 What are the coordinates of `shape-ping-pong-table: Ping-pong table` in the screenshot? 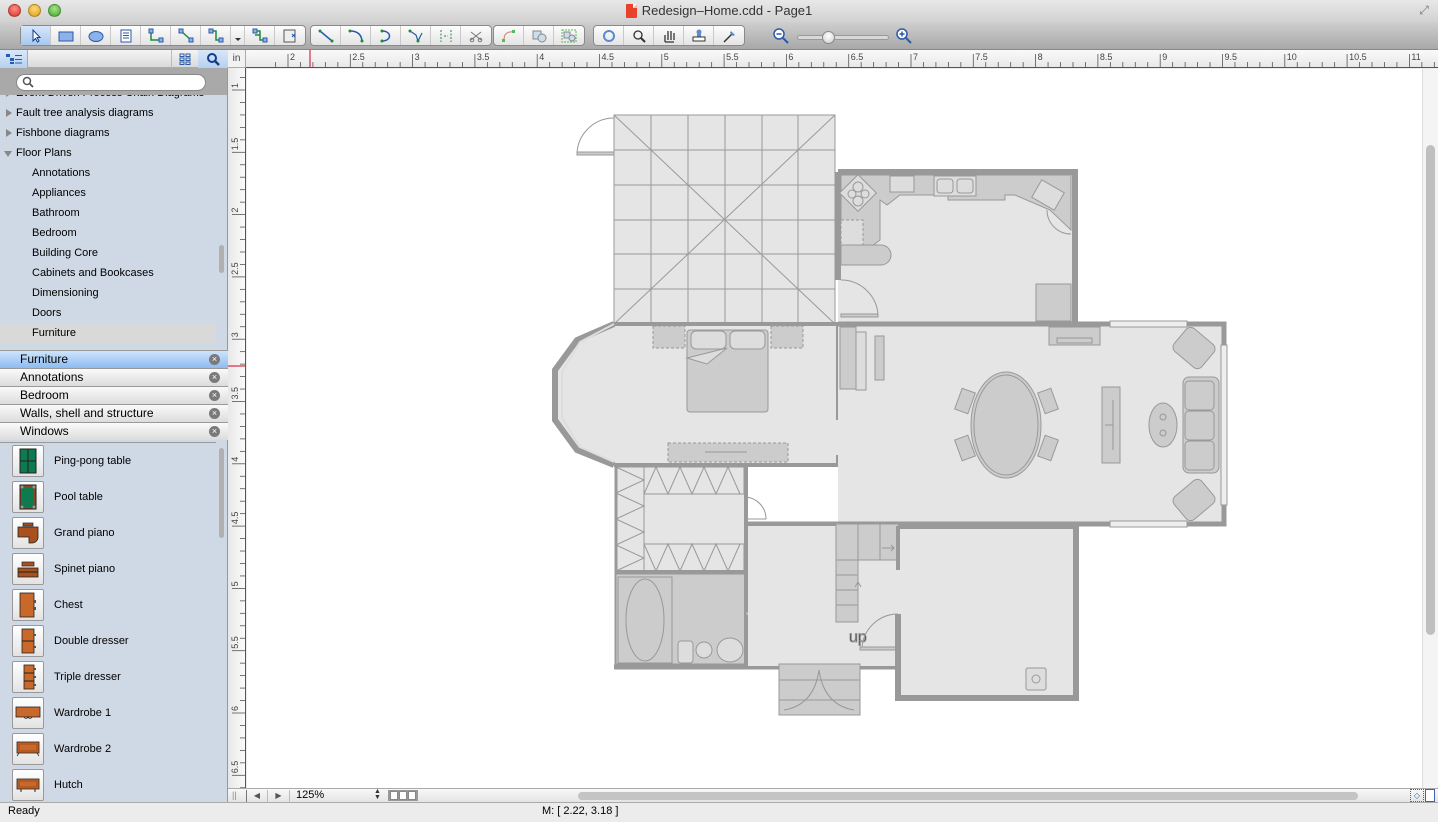 It's located at (108, 461).